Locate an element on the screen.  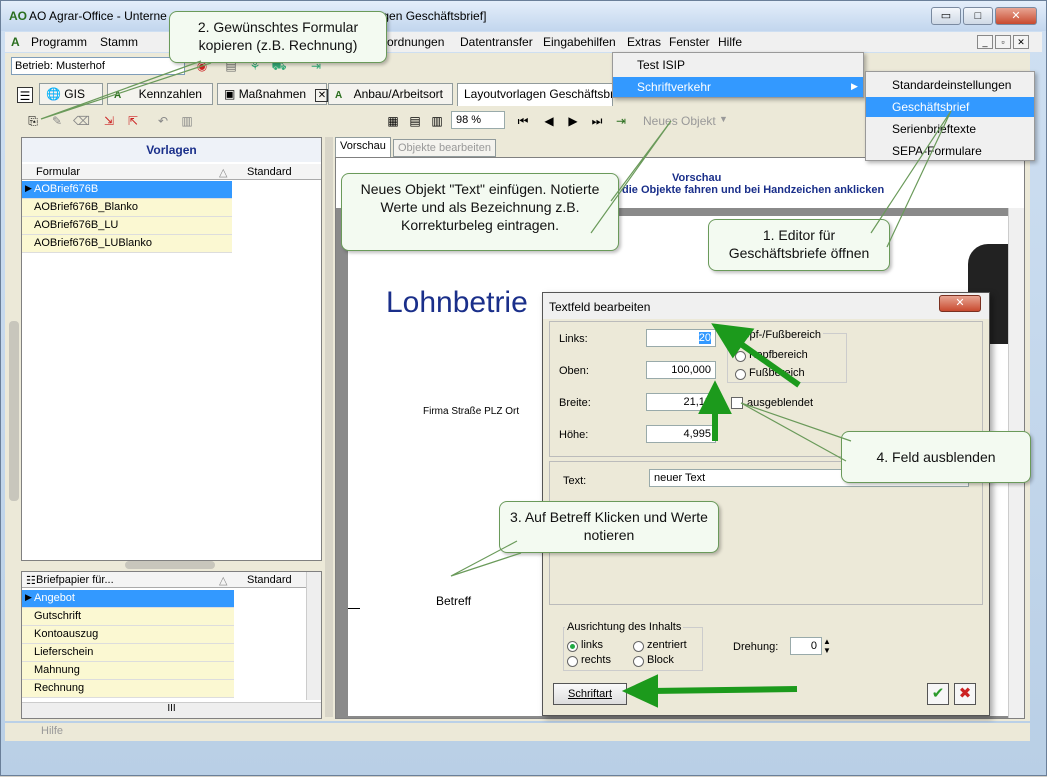
horizontal-splitter is located at coordinates (170, 565).